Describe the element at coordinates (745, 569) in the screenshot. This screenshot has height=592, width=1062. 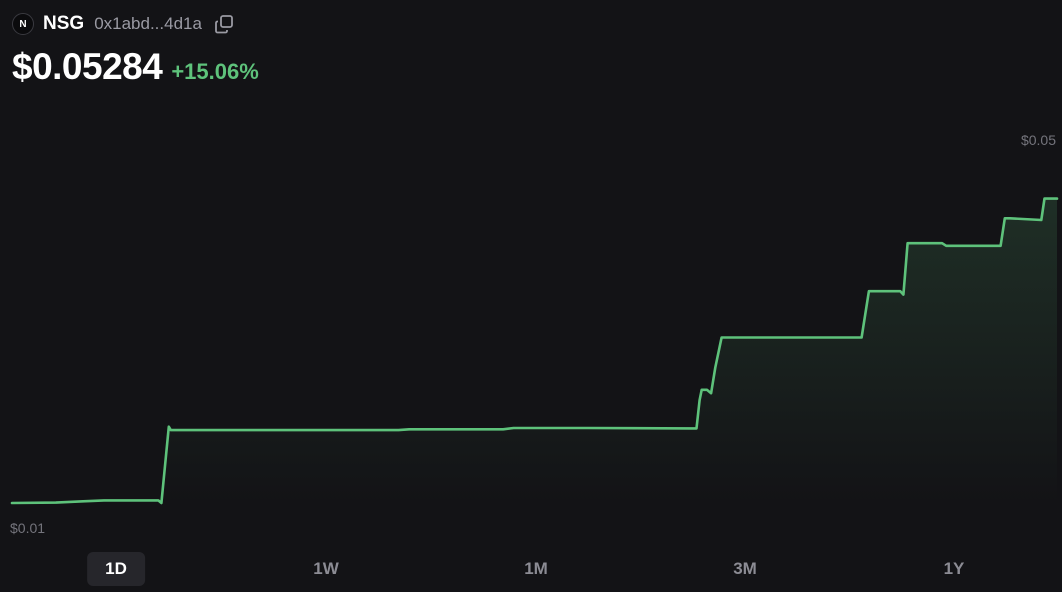
I see `range-3m-button: 3M` at that location.